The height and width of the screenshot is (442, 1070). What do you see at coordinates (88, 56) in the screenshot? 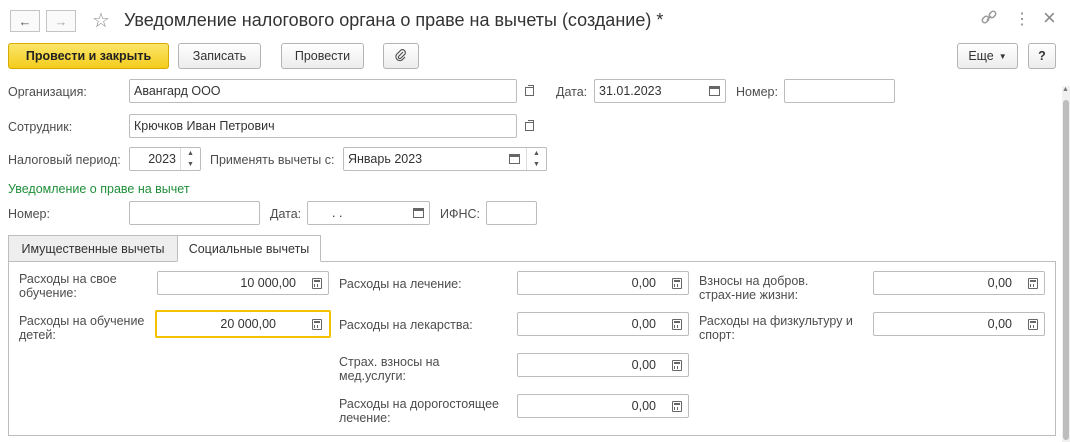
I see `post-and-close-button: Провести и закрыть` at bounding box center [88, 56].